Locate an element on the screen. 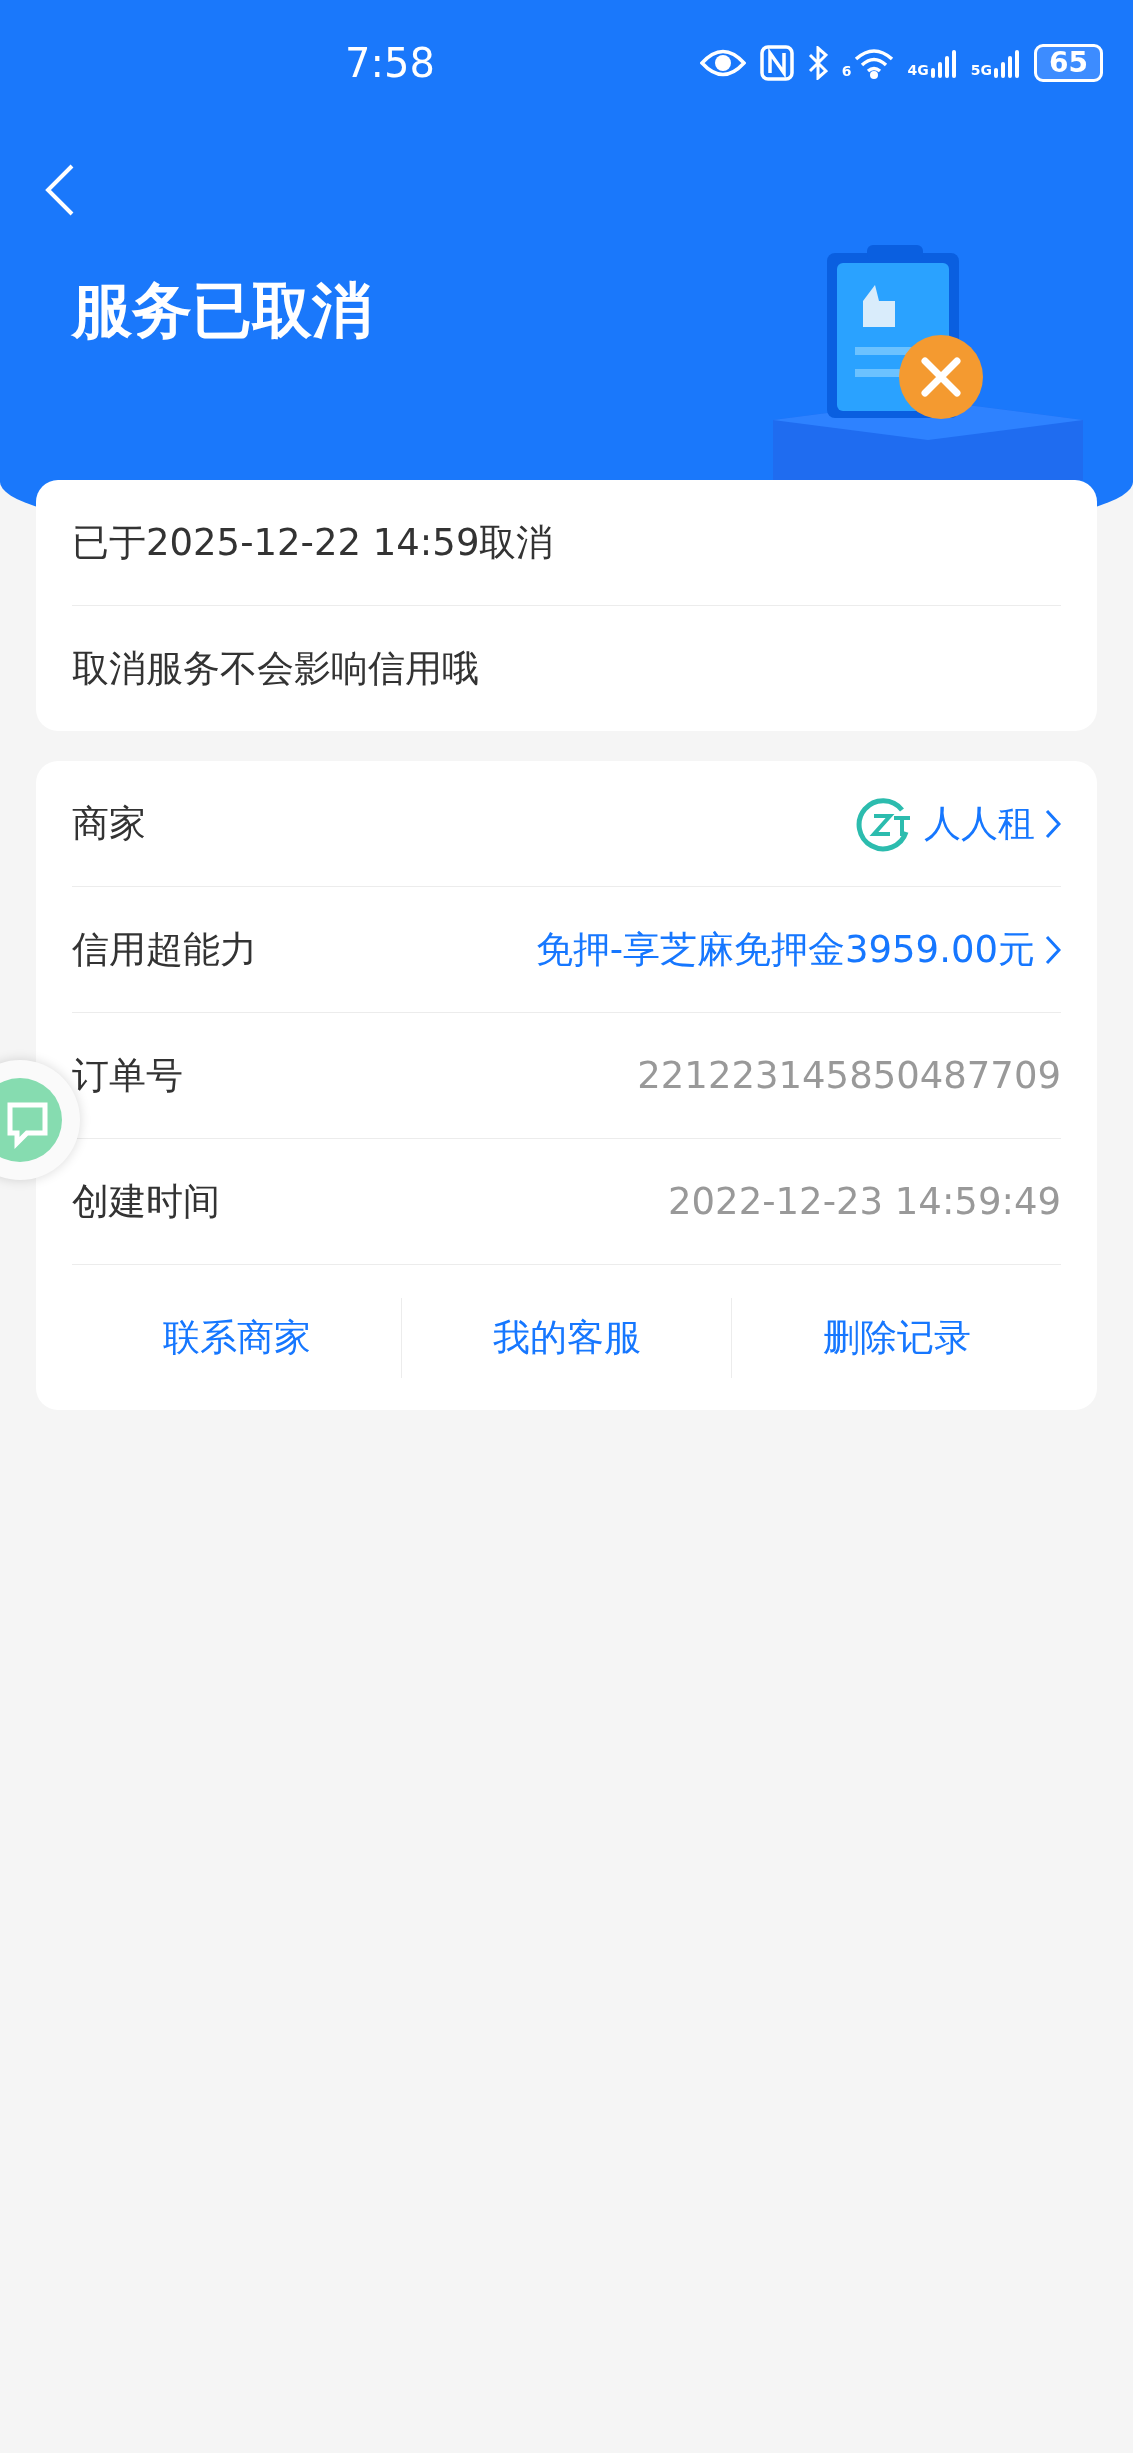 The height and width of the screenshot is (2453, 1133). detail-label: 创建时间 is located at coordinates (146, 1201).